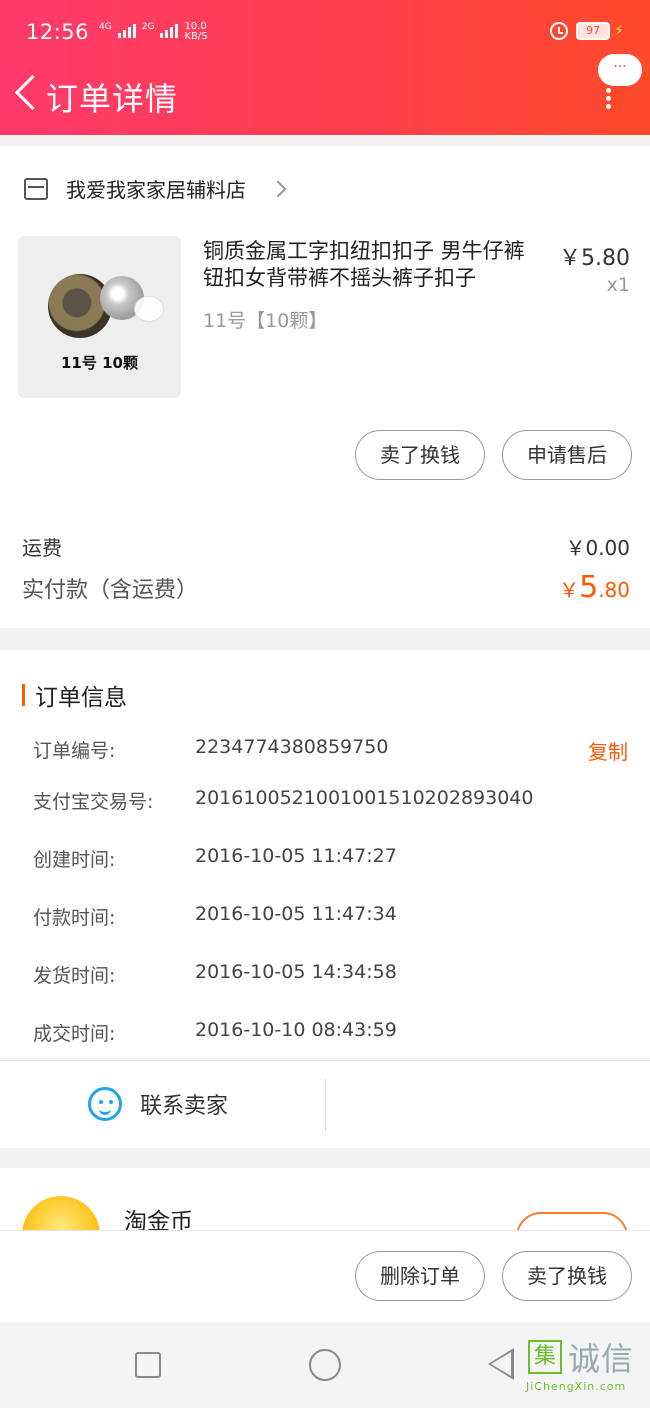 This screenshot has width=650, height=1408. I want to click on header: 12:56 4G 2G 10.0 KB/S 97 ⚡ 订单详情 ···, so click(325, 67).